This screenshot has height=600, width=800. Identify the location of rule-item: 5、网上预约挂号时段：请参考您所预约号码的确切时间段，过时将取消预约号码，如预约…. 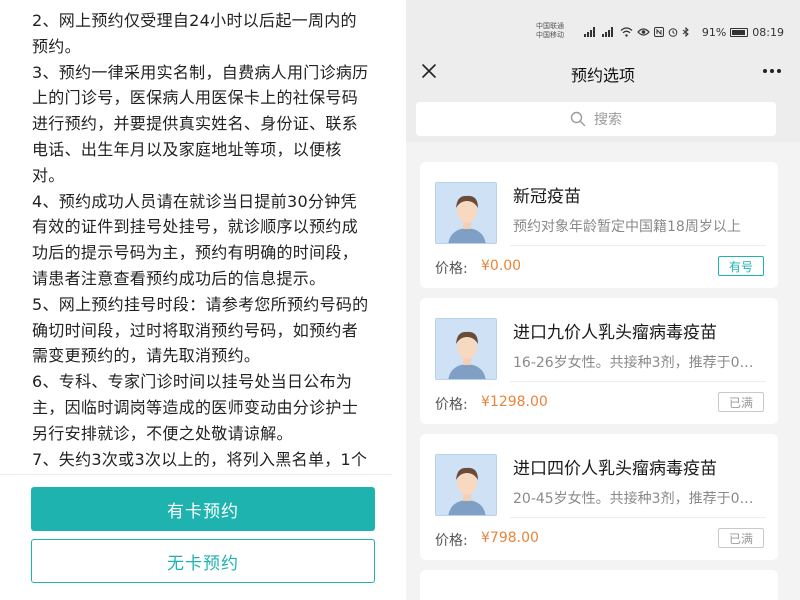
(200, 330).